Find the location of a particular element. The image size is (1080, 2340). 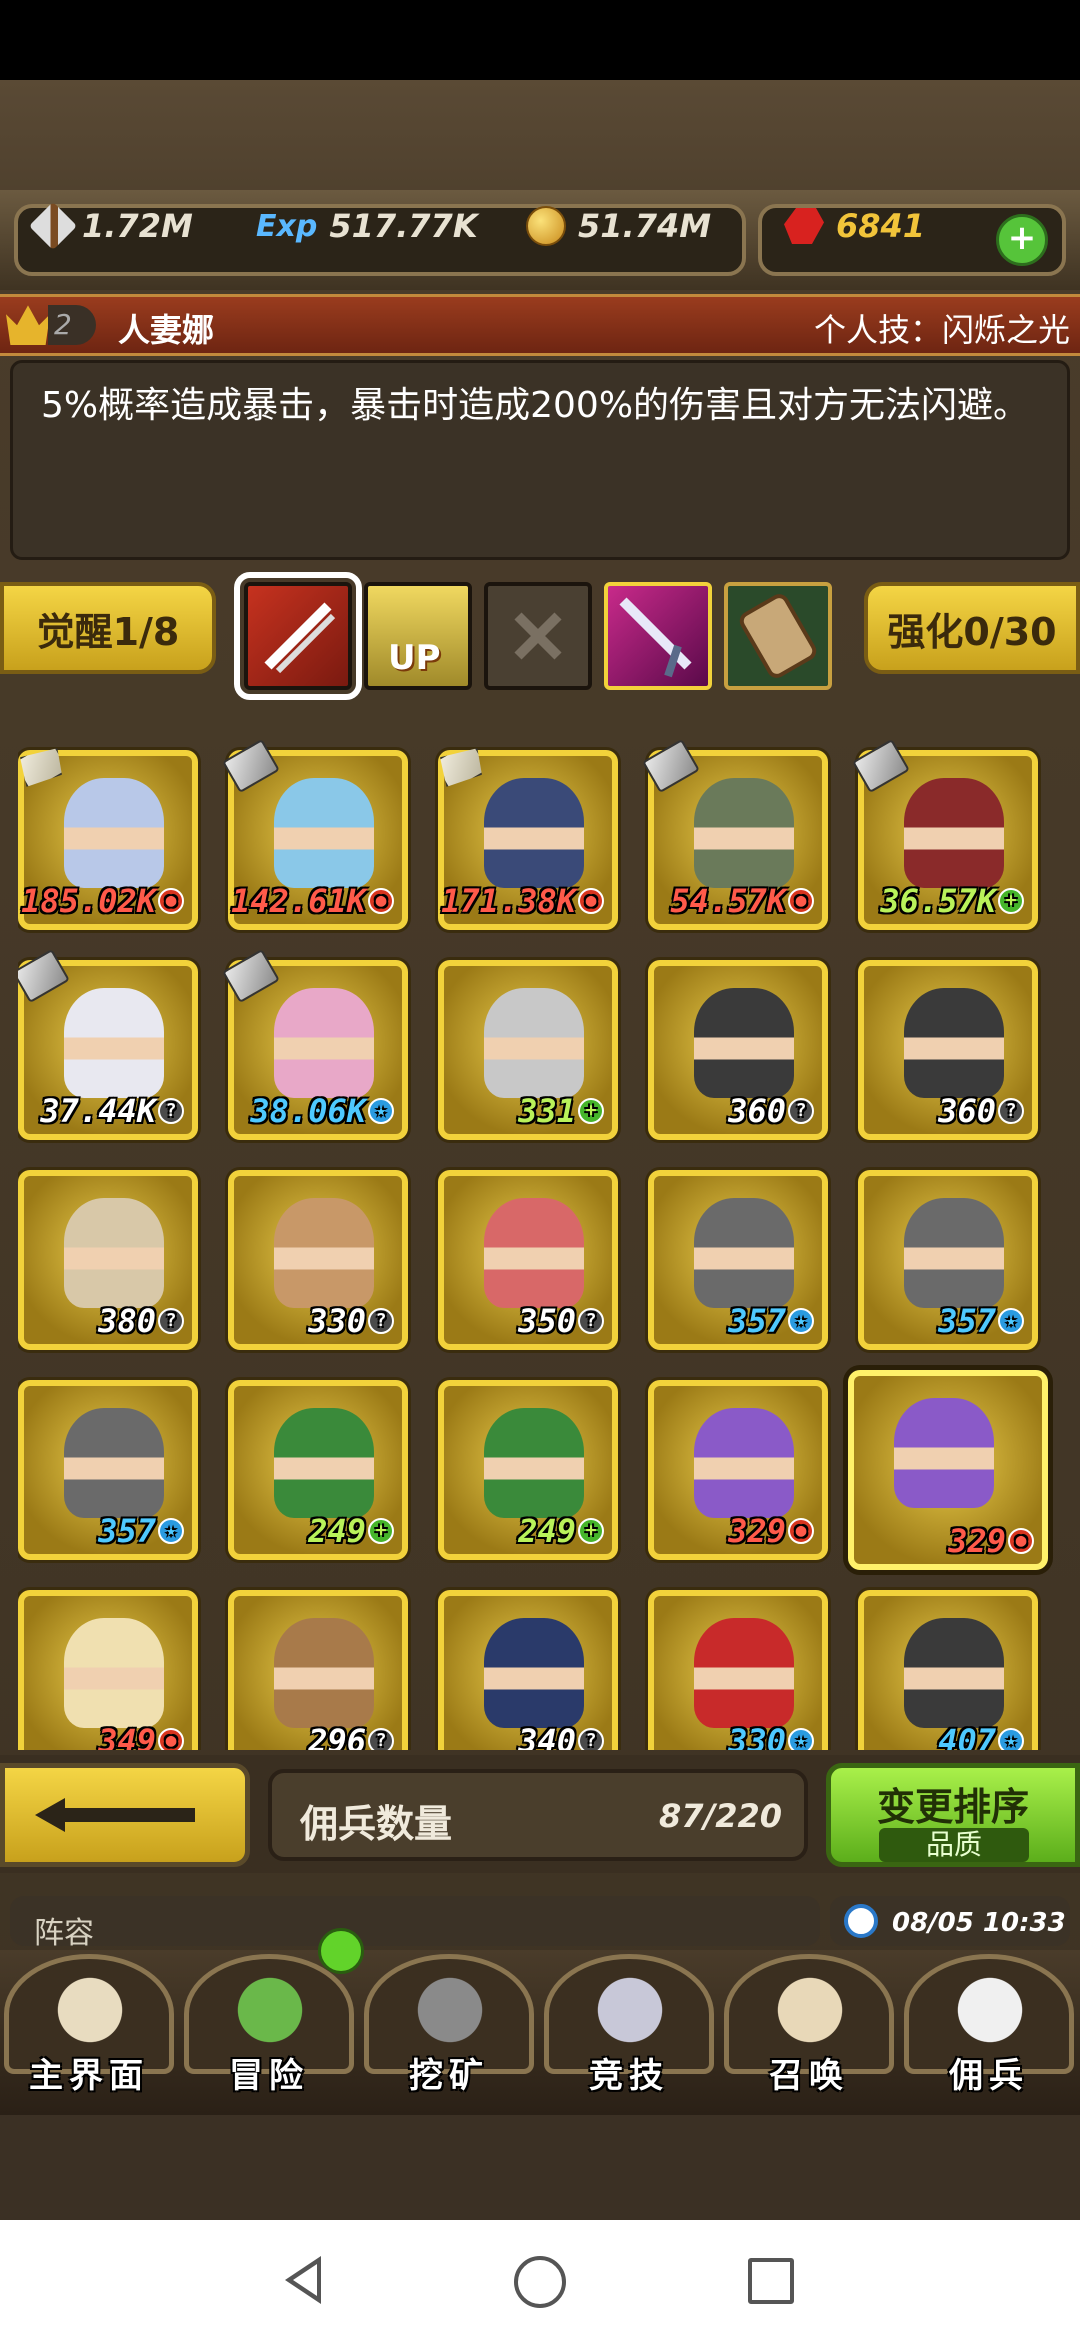

hero-power: 349 ● is located at coordinates (141, 1736).